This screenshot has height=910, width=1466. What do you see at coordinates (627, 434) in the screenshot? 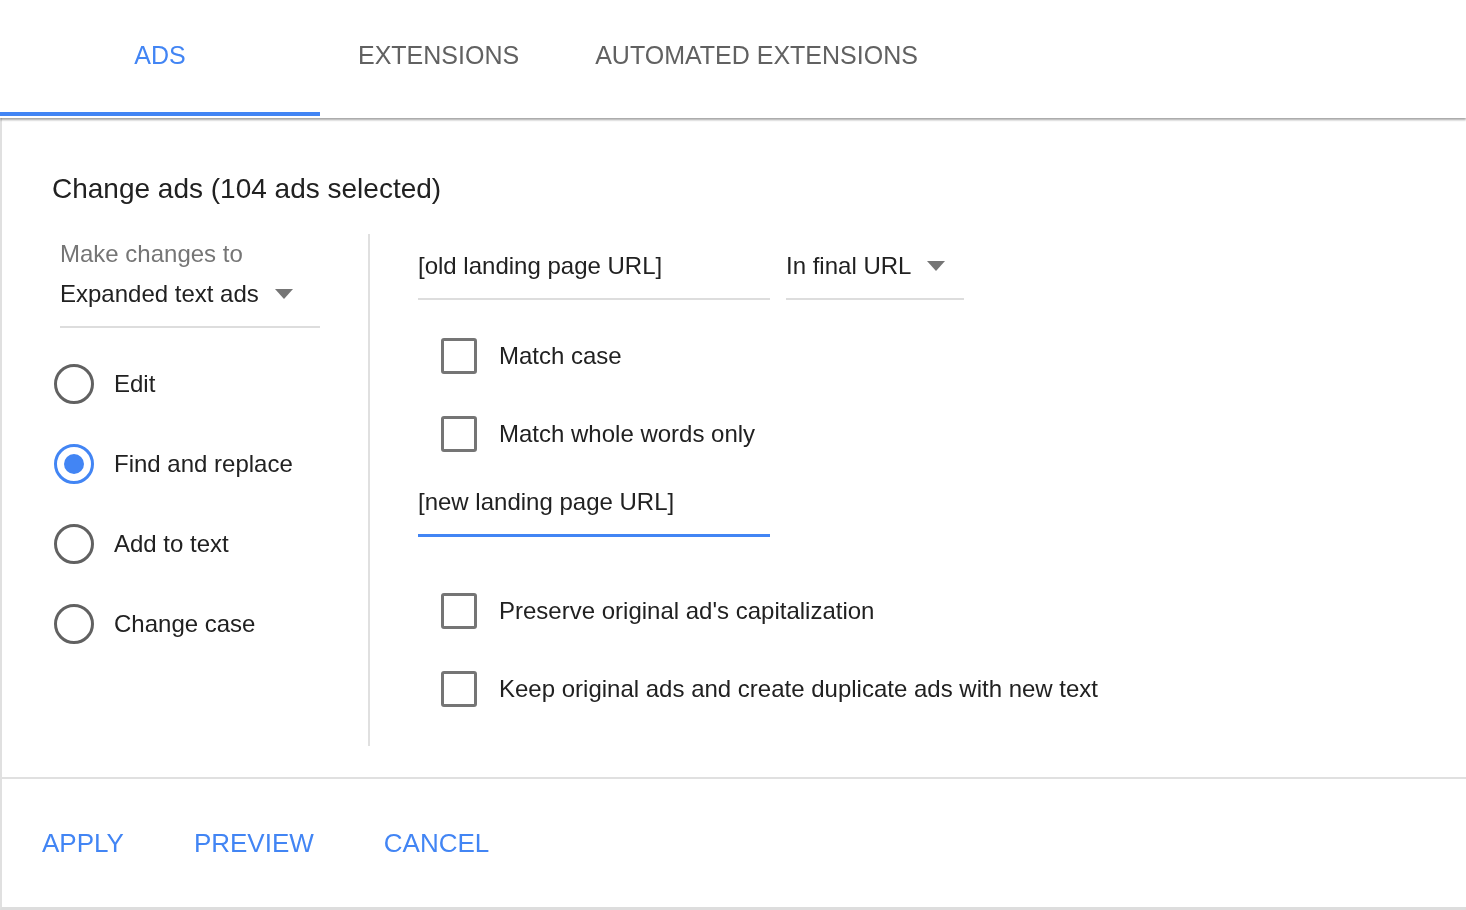
I see `checkbox-label: Match whole words only` at bounding box center [627, 434].